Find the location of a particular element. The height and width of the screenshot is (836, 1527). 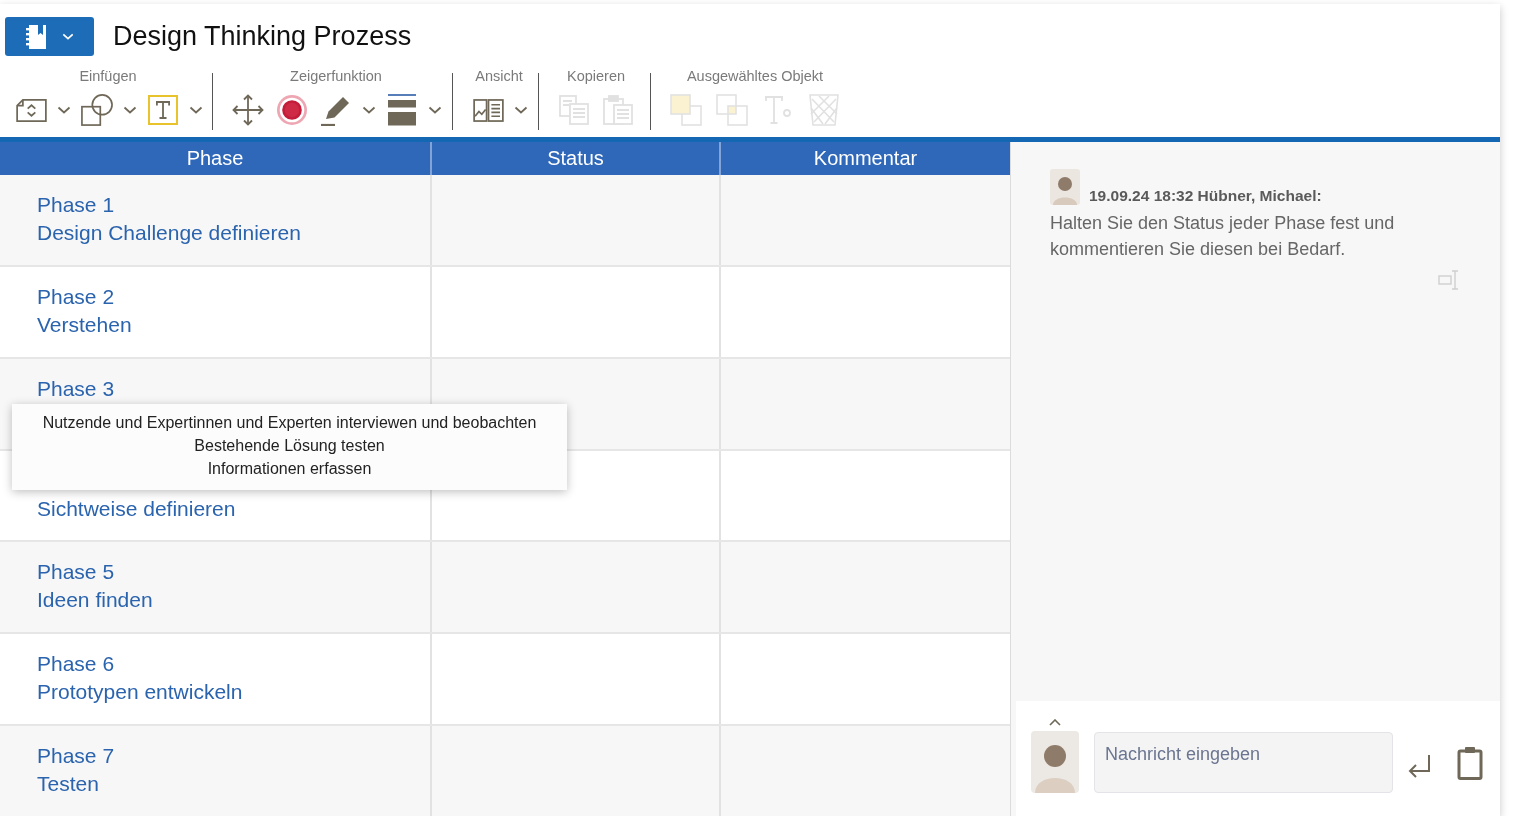

phase-name: Prototypen entwickeln is located at coordinates (140, 692).